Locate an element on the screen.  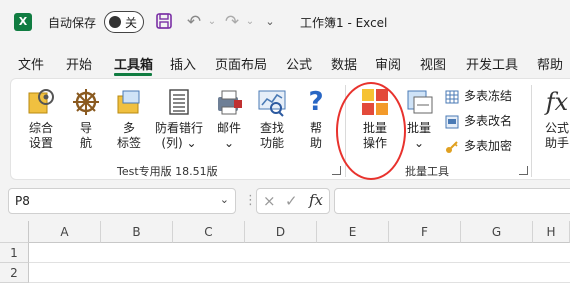
key-icon is located at coordinates (452, 147).